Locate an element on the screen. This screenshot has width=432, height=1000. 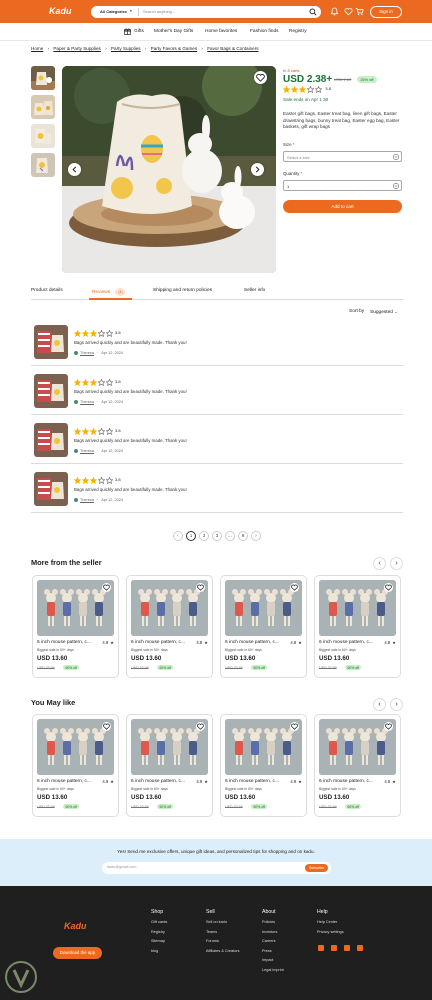
favorite-button is located at coordinates (260, 77).